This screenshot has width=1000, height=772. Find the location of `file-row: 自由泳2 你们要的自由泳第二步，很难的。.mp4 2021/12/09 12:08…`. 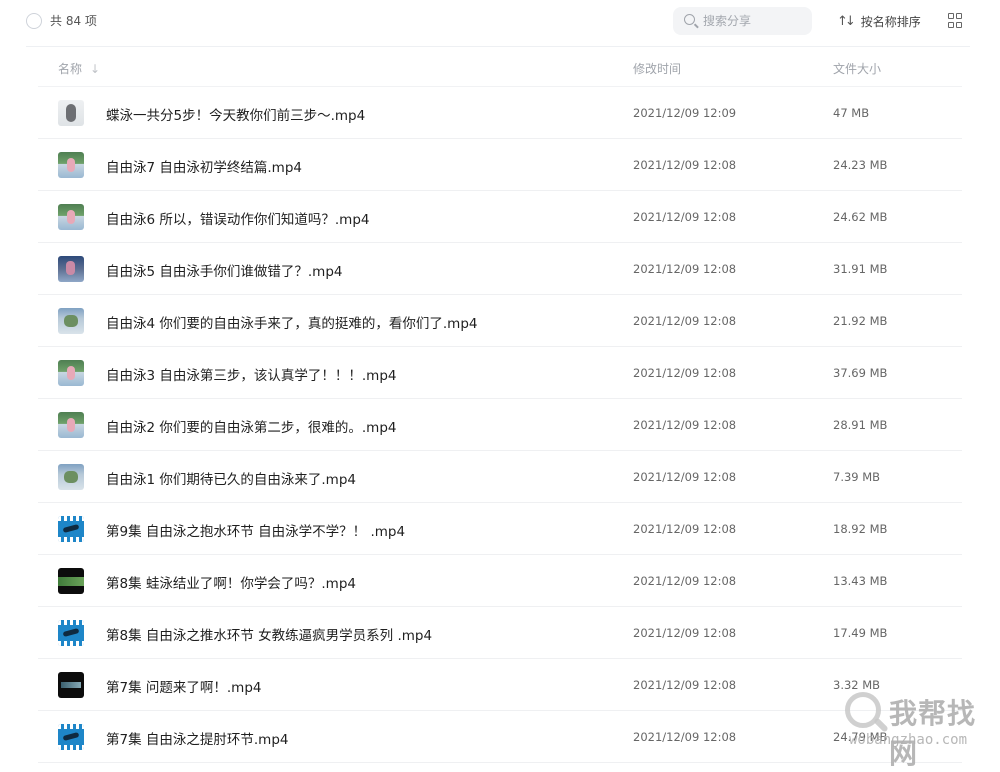

file-row: 自由泳2 你们要的自由泳第二步，很难的。.mp4 2021/12/09 12:08… is located at coordinates (500, 425).